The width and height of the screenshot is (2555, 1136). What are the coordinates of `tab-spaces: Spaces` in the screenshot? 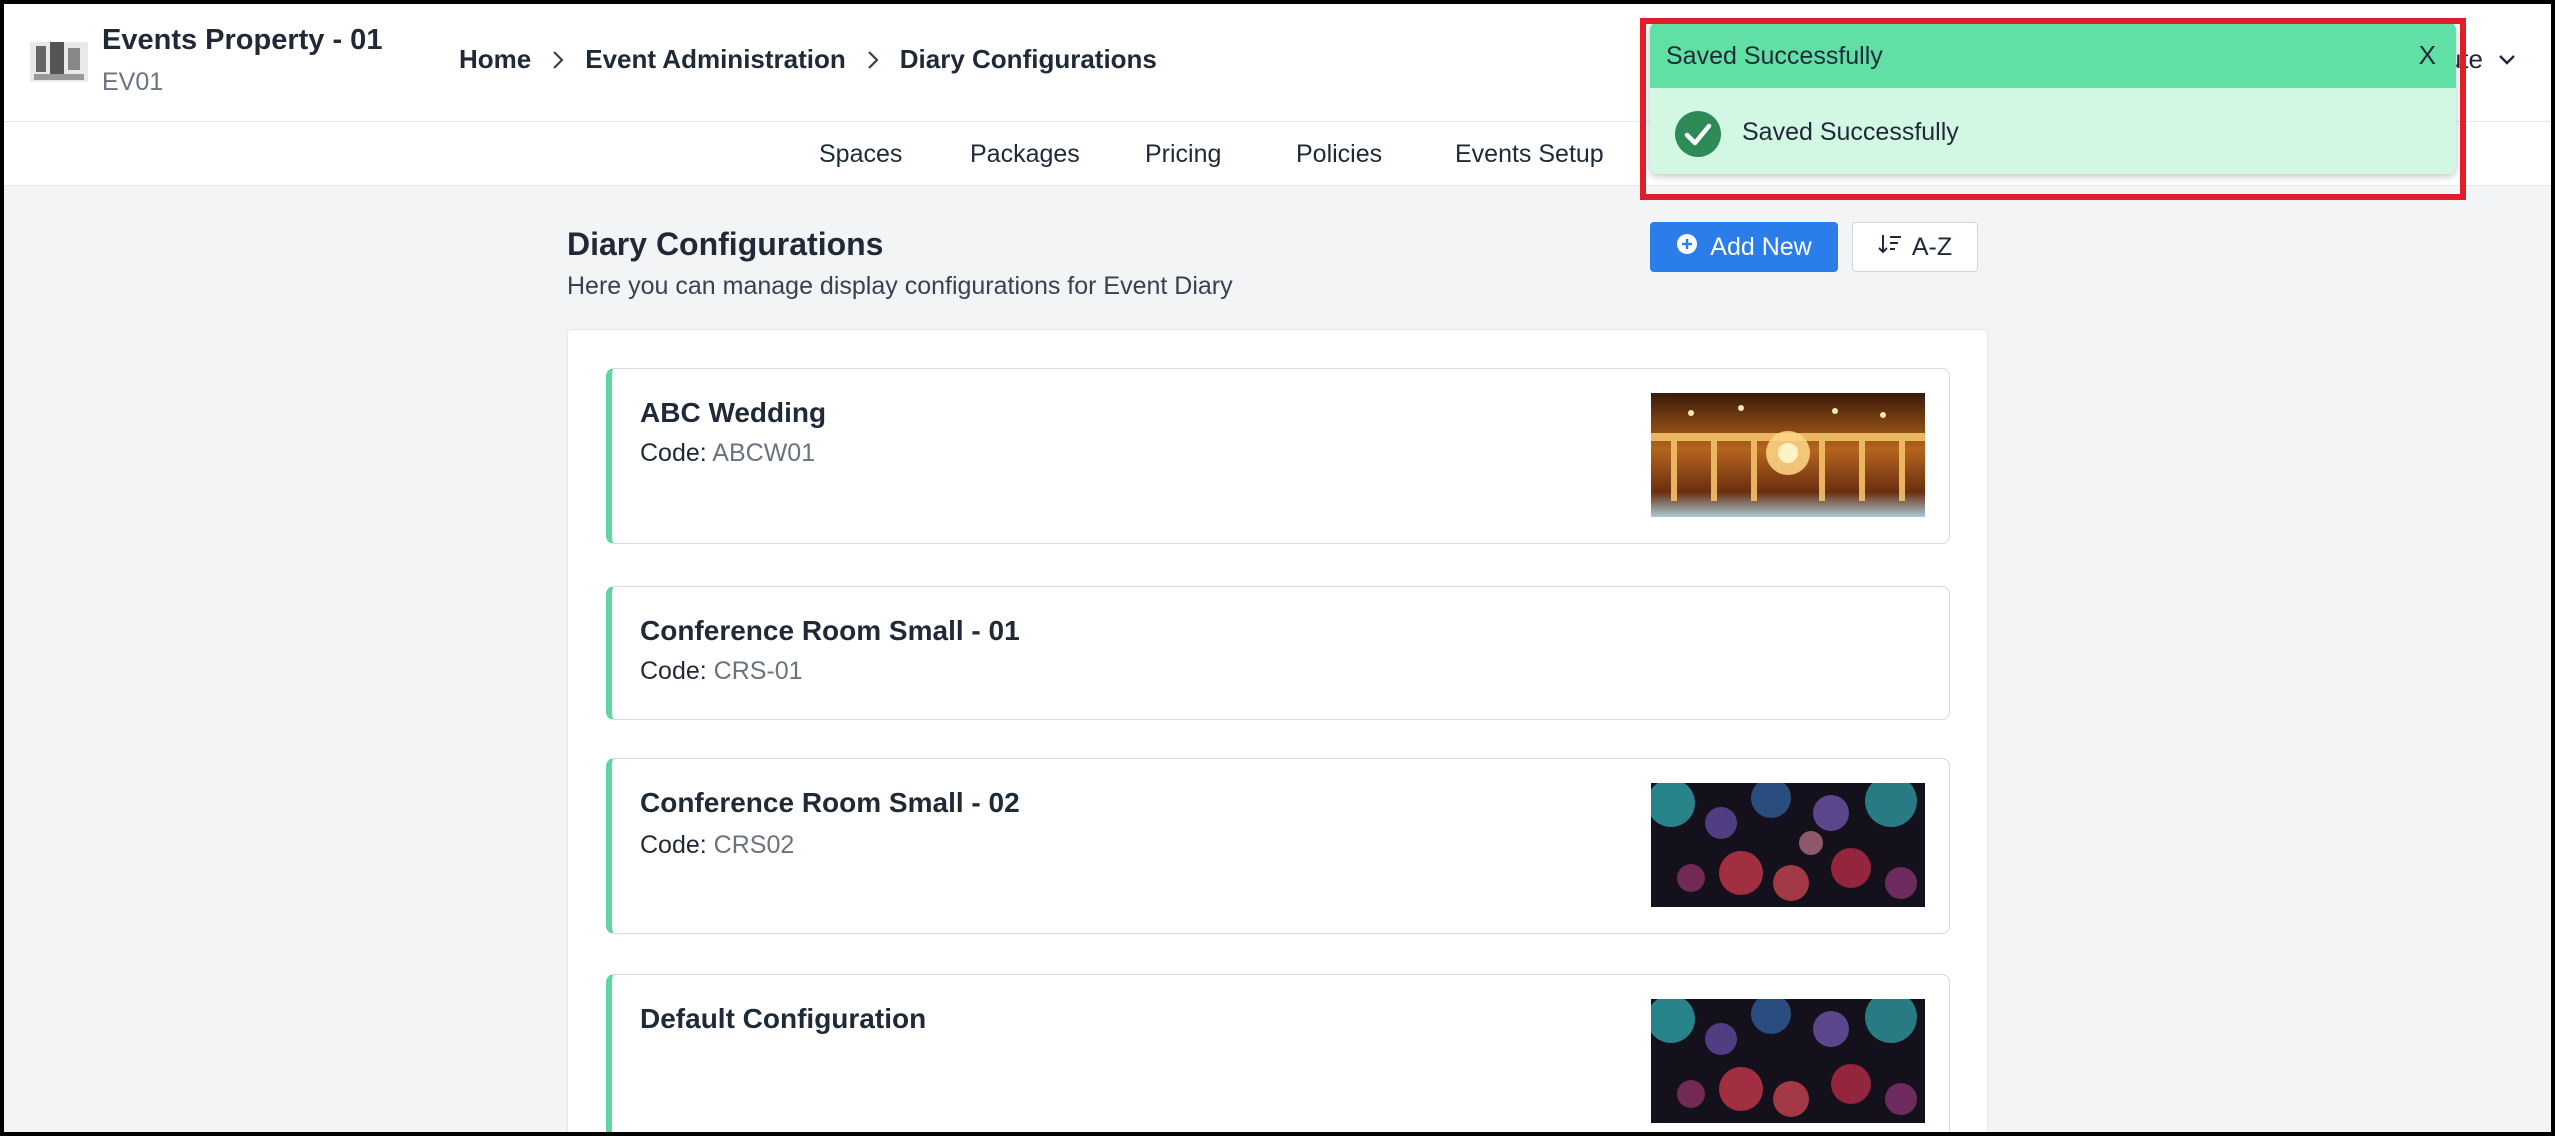 It's located at (860, 154).